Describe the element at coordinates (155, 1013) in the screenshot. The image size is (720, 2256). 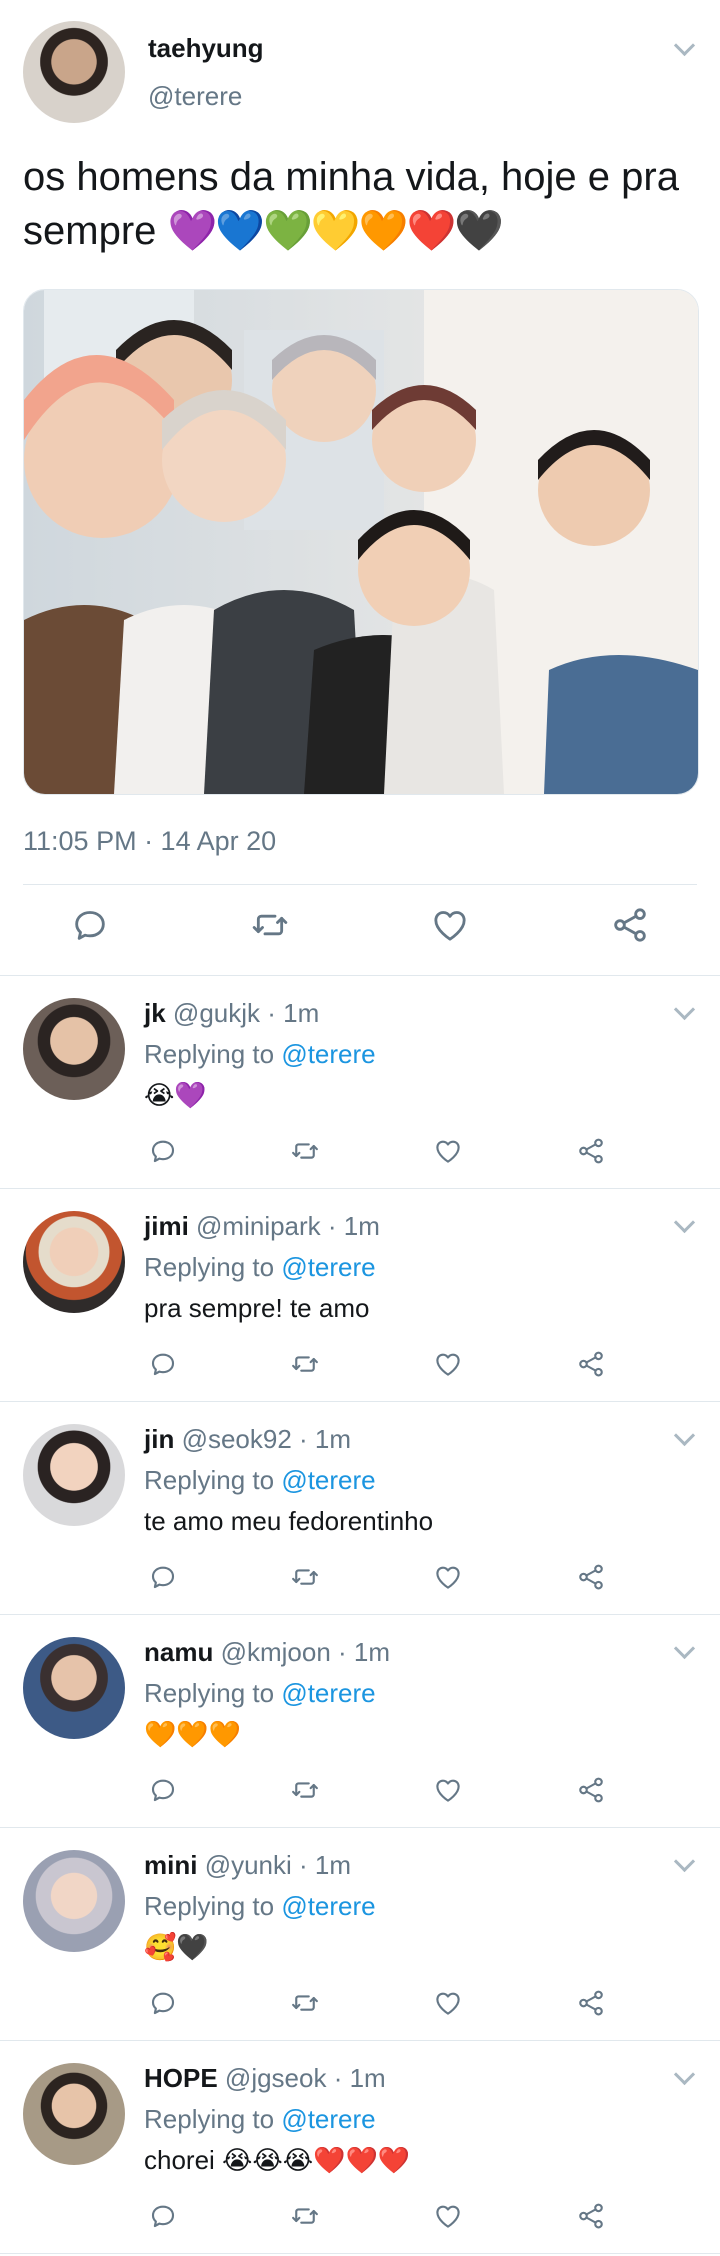
I see `reply-author-name: jk` at that location.